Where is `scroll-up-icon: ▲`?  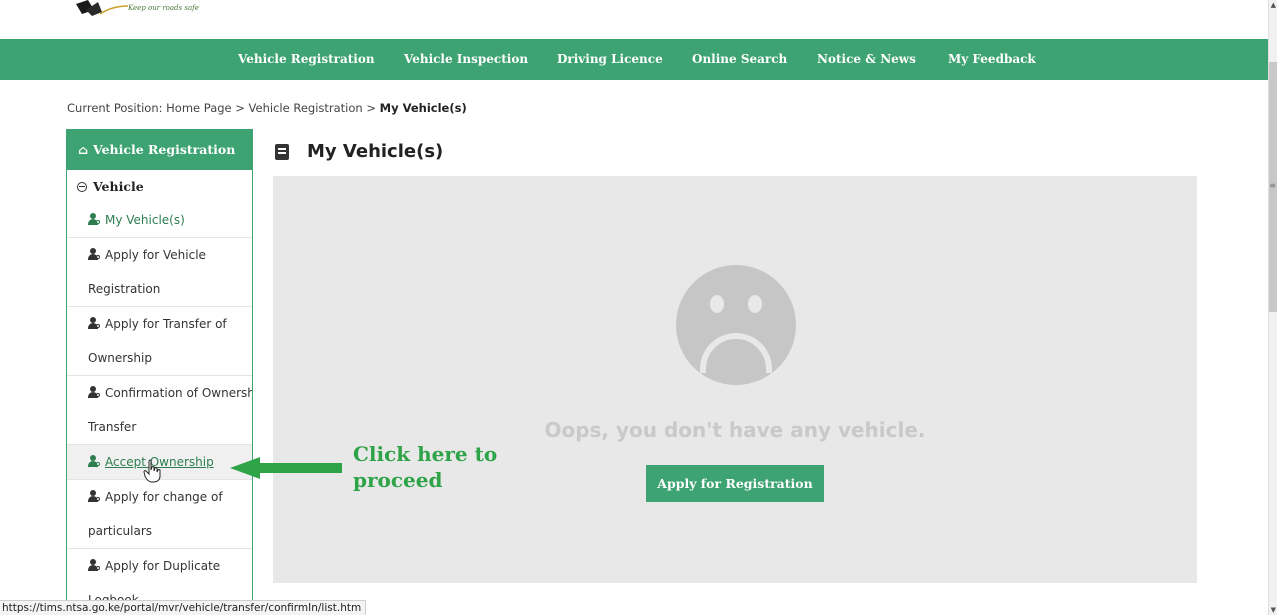
scroll-up-icon: ▲ is located at coordinates (1273, 5).